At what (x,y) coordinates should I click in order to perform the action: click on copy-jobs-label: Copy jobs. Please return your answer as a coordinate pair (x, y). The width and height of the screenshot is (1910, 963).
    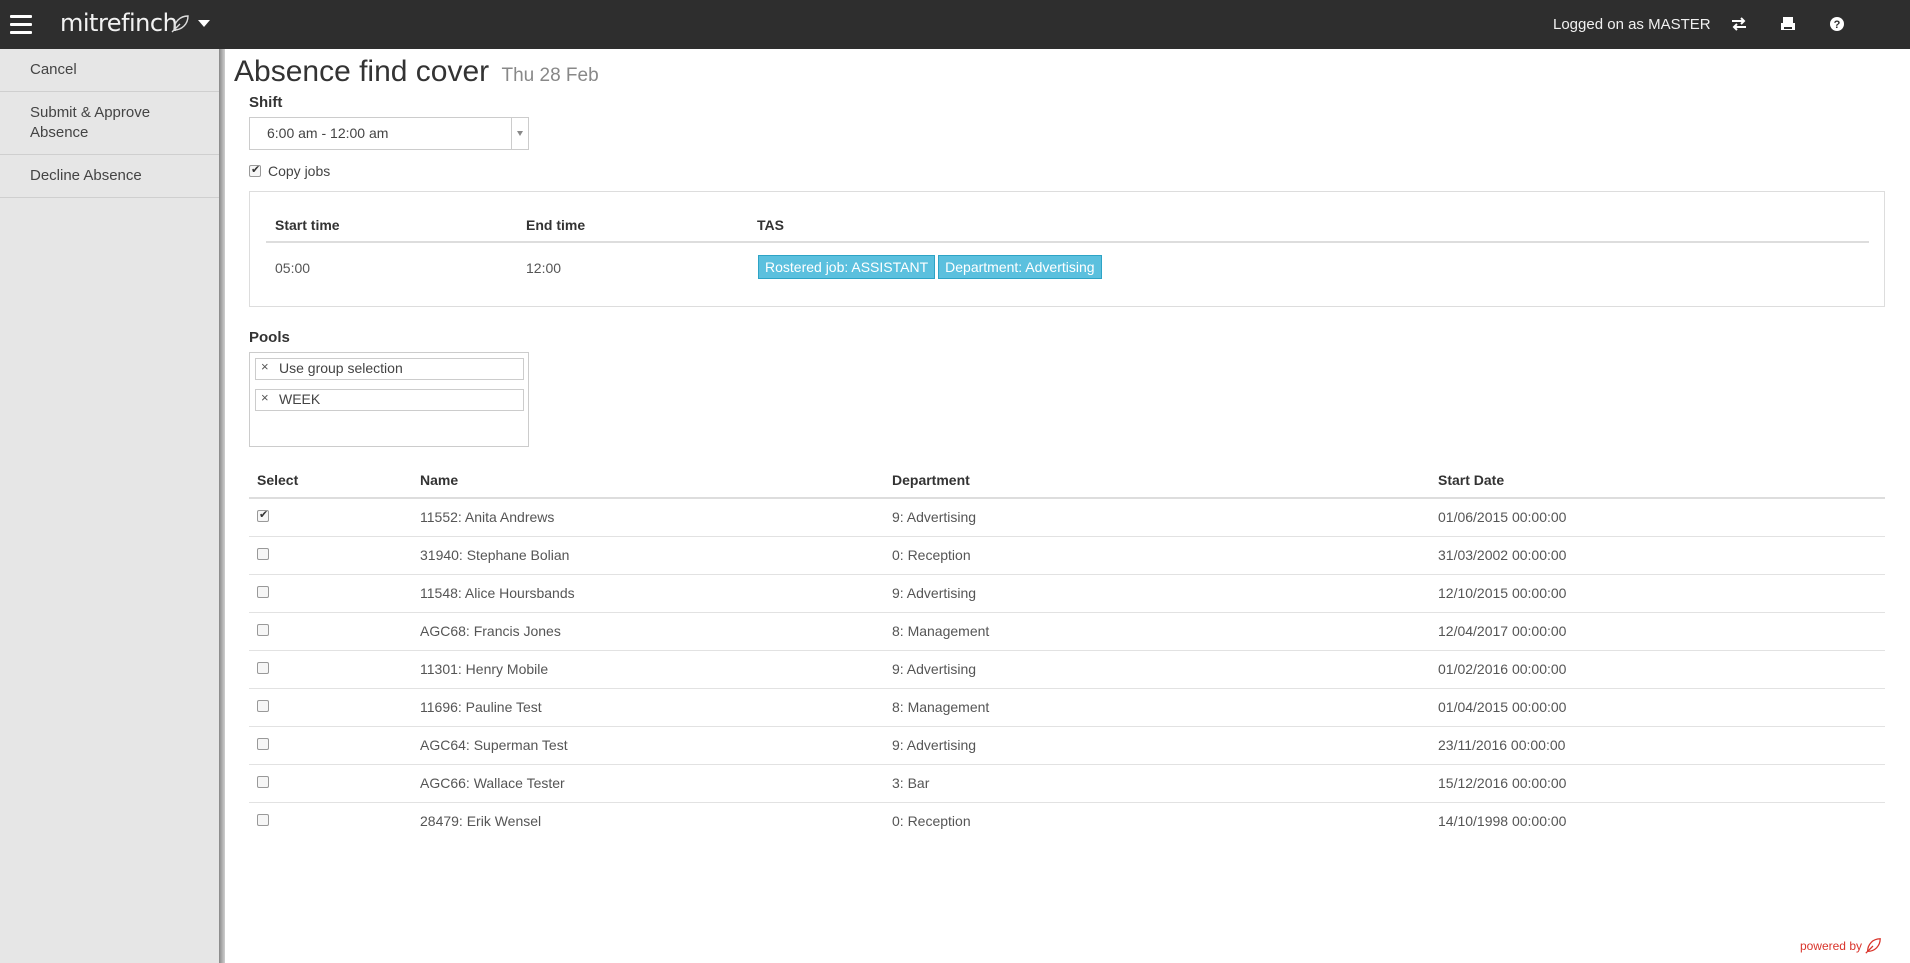
    Looking at the image, I should click on (299, 171).